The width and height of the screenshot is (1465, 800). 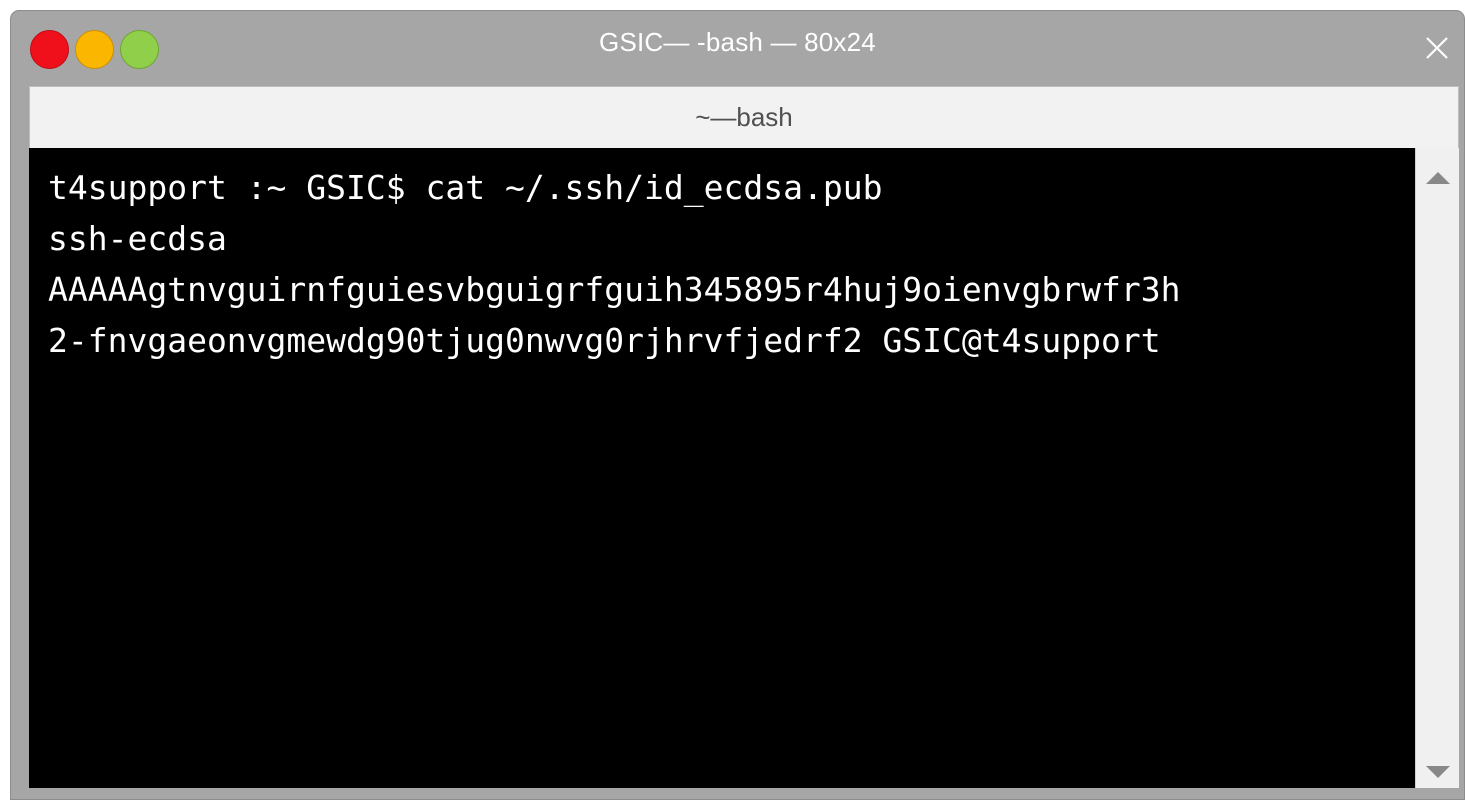 I want to click on tab-bash: ~—bash, so click(x=744, y=117).